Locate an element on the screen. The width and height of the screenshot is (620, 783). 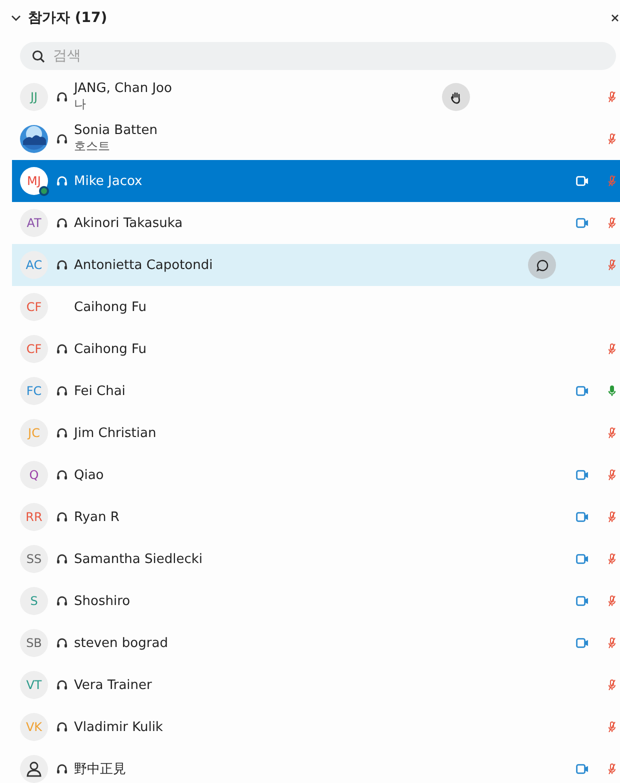
avatar-initials: SB is located at coordinates (34, 643).